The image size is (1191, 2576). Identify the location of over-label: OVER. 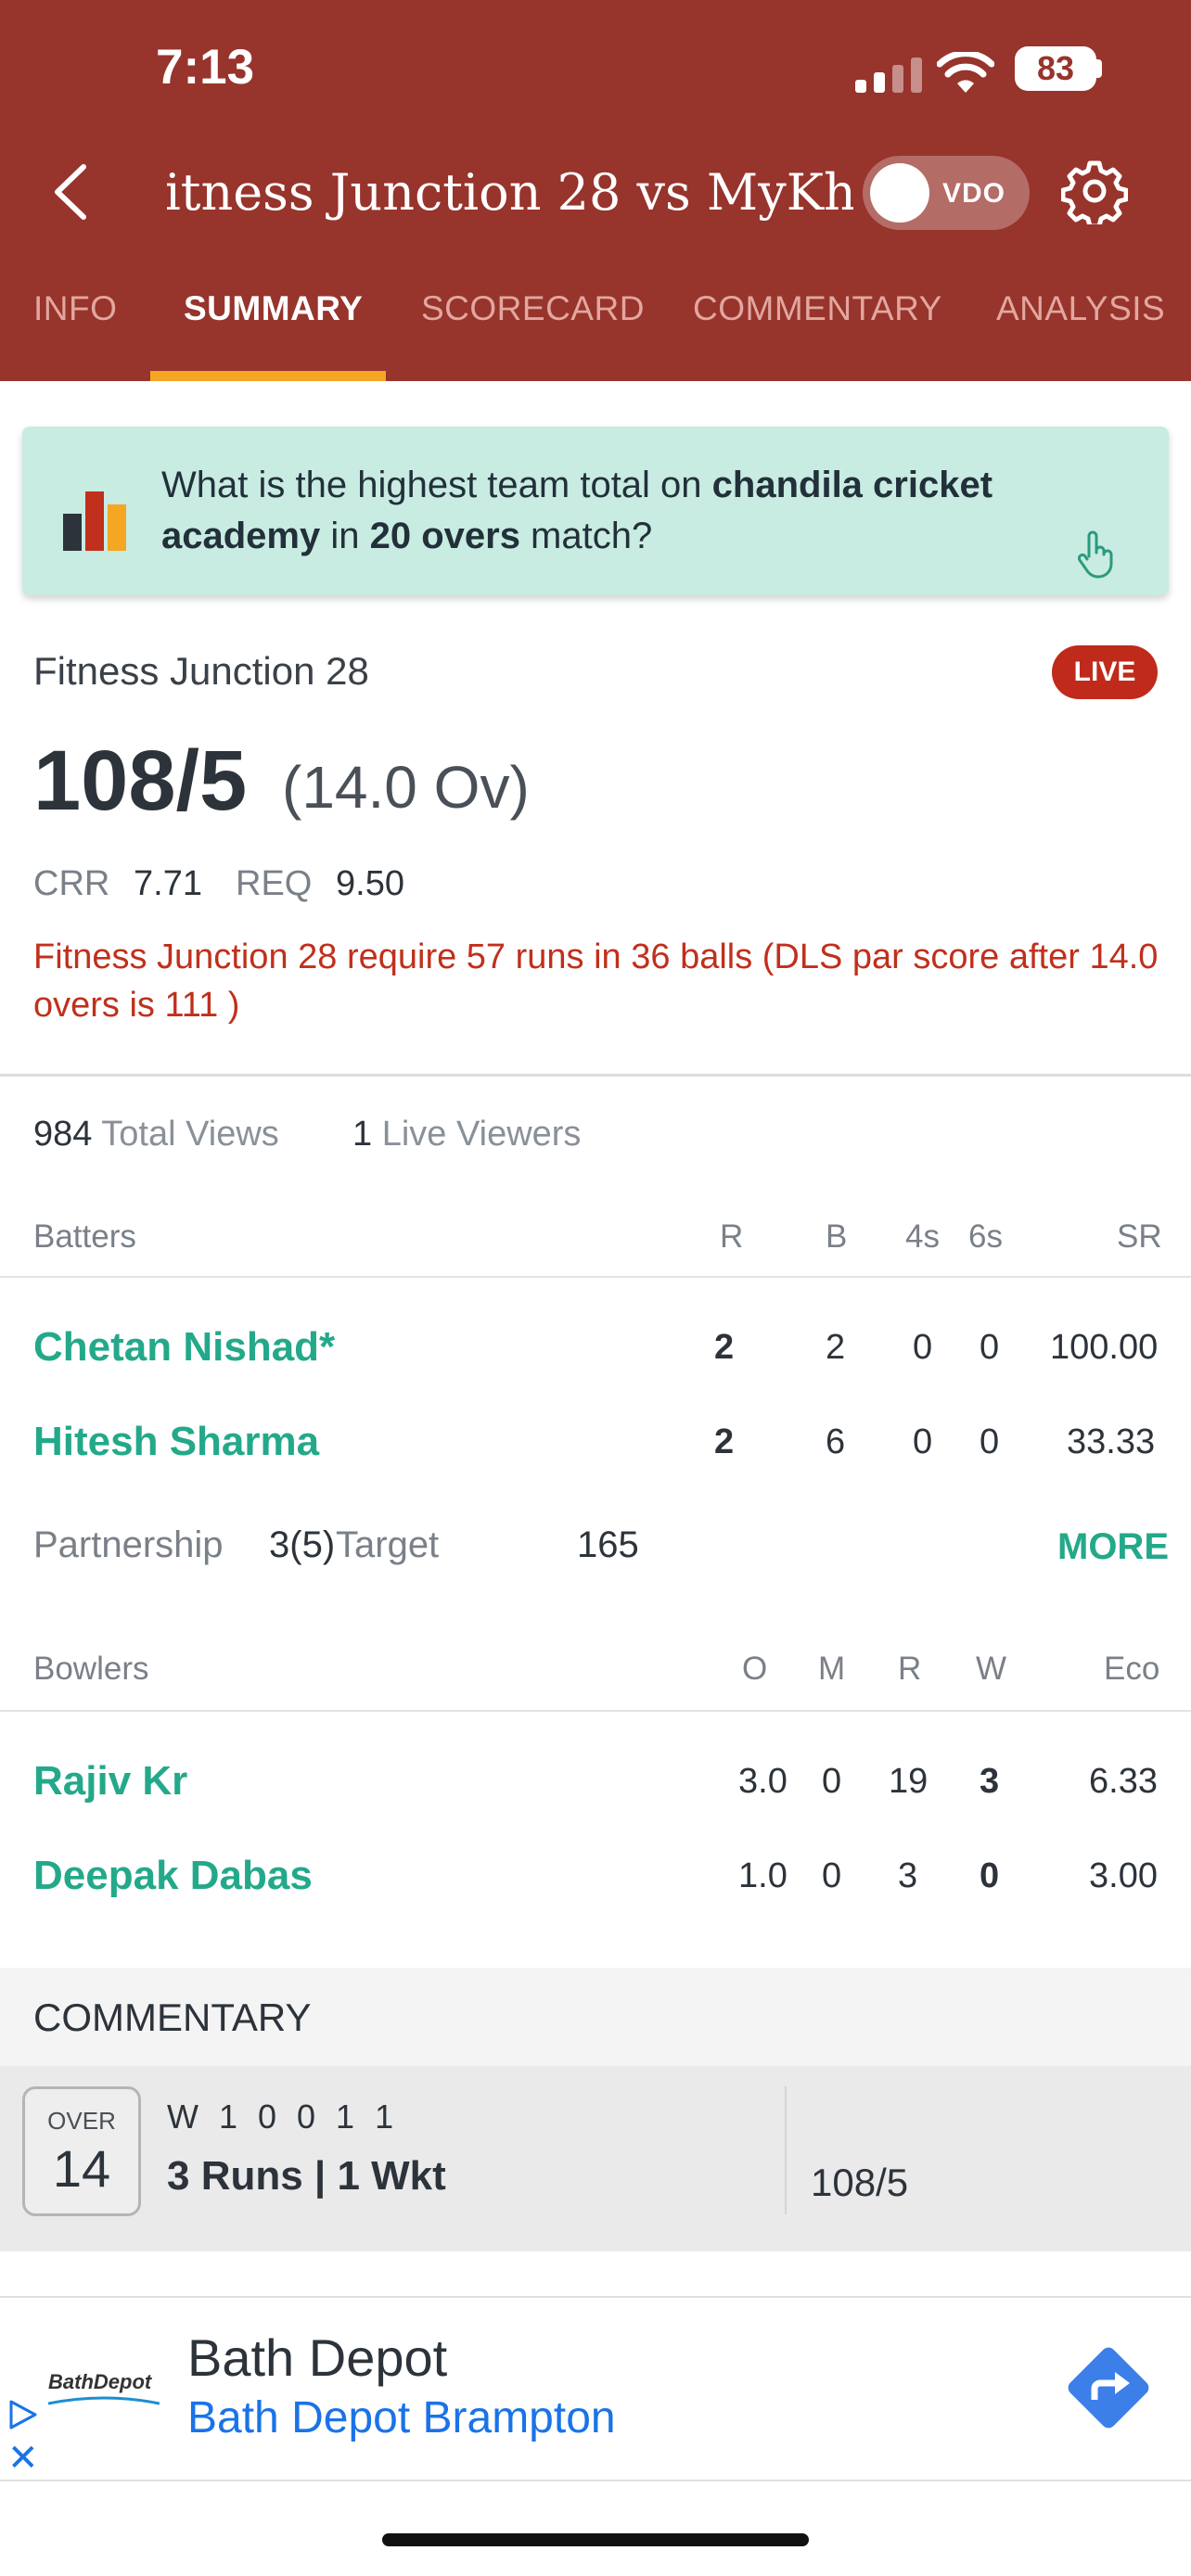
(81, 2121).